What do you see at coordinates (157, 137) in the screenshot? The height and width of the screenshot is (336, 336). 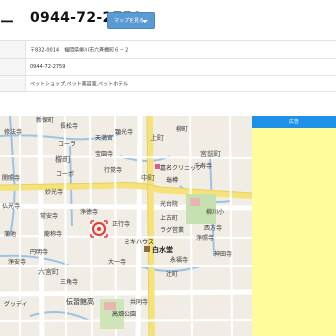 I see `label-uraki: 上町` at bounding box center [157, 137].